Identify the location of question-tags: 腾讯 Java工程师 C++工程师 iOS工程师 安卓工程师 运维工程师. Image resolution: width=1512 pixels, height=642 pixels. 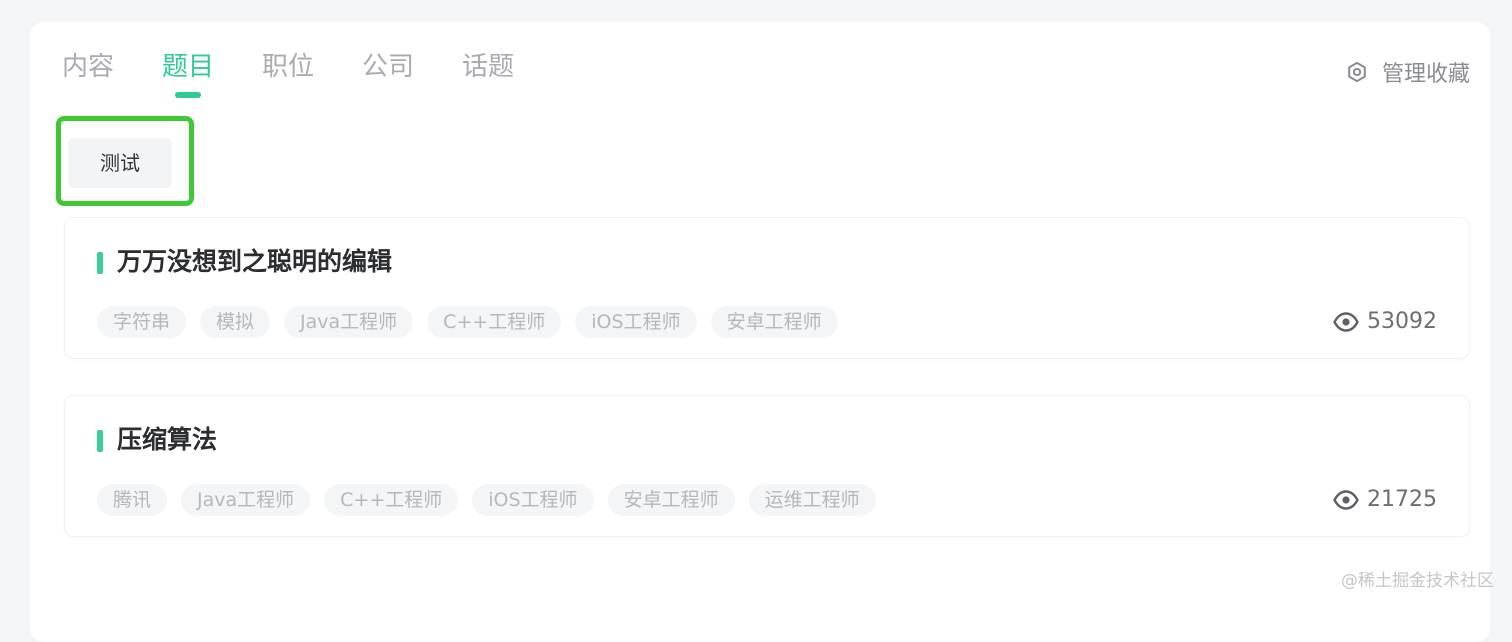
(486, 500).